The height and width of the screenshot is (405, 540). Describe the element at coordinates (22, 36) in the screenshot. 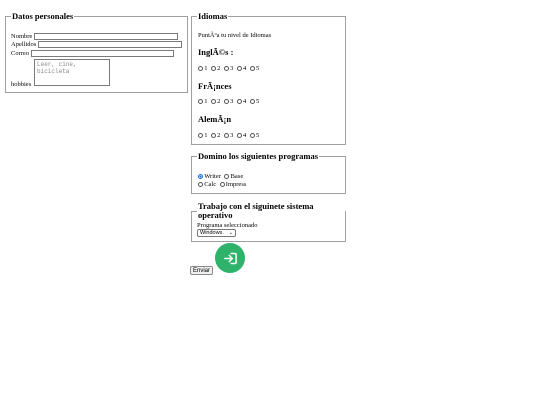

I see `nombre-label: Nombre` at that location.